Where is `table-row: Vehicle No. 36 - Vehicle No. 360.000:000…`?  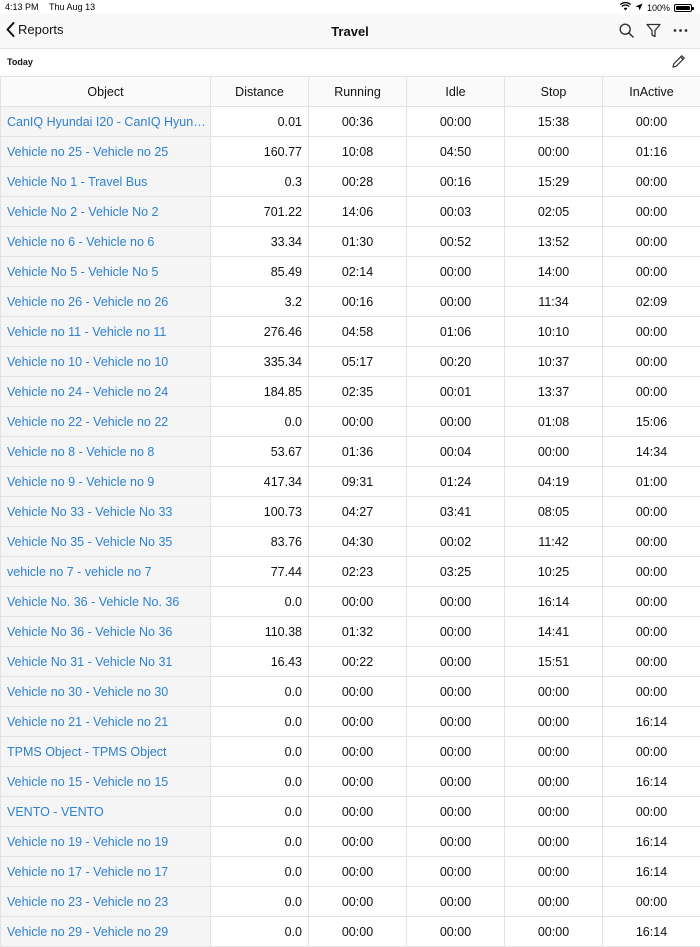
table-row: Vehicle No. 36 - Vehicle No. 360.000:000… is located at coordinates (350, 602).